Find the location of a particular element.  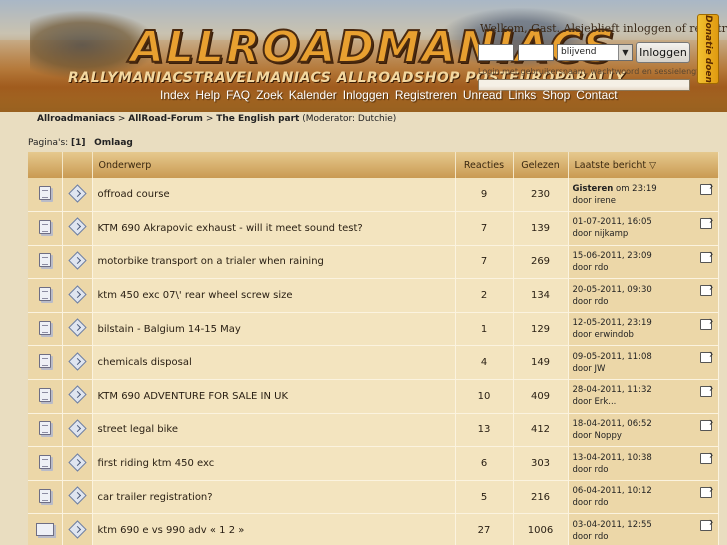

nav-item-help: Help is located at coordinates (207, 95).